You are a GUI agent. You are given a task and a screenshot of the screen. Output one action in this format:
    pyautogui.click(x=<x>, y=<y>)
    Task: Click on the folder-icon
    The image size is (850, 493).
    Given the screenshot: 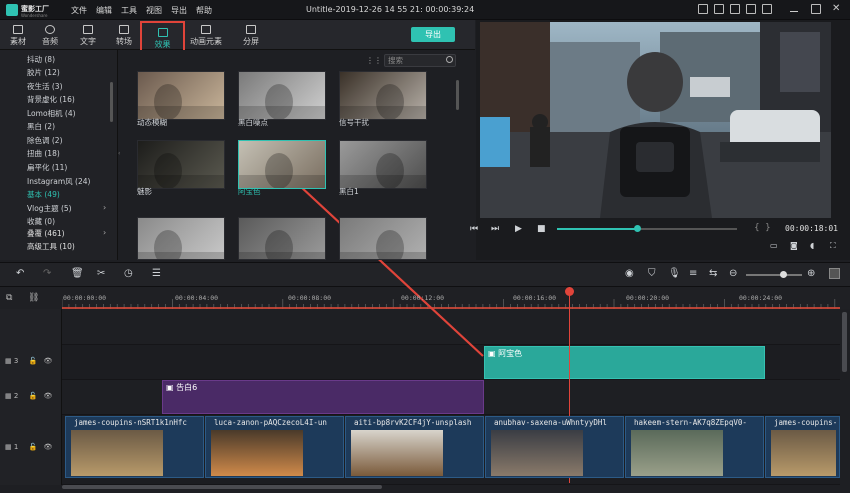 What is the action you would take?
    pyautogui.click(x=18, y=29)
    